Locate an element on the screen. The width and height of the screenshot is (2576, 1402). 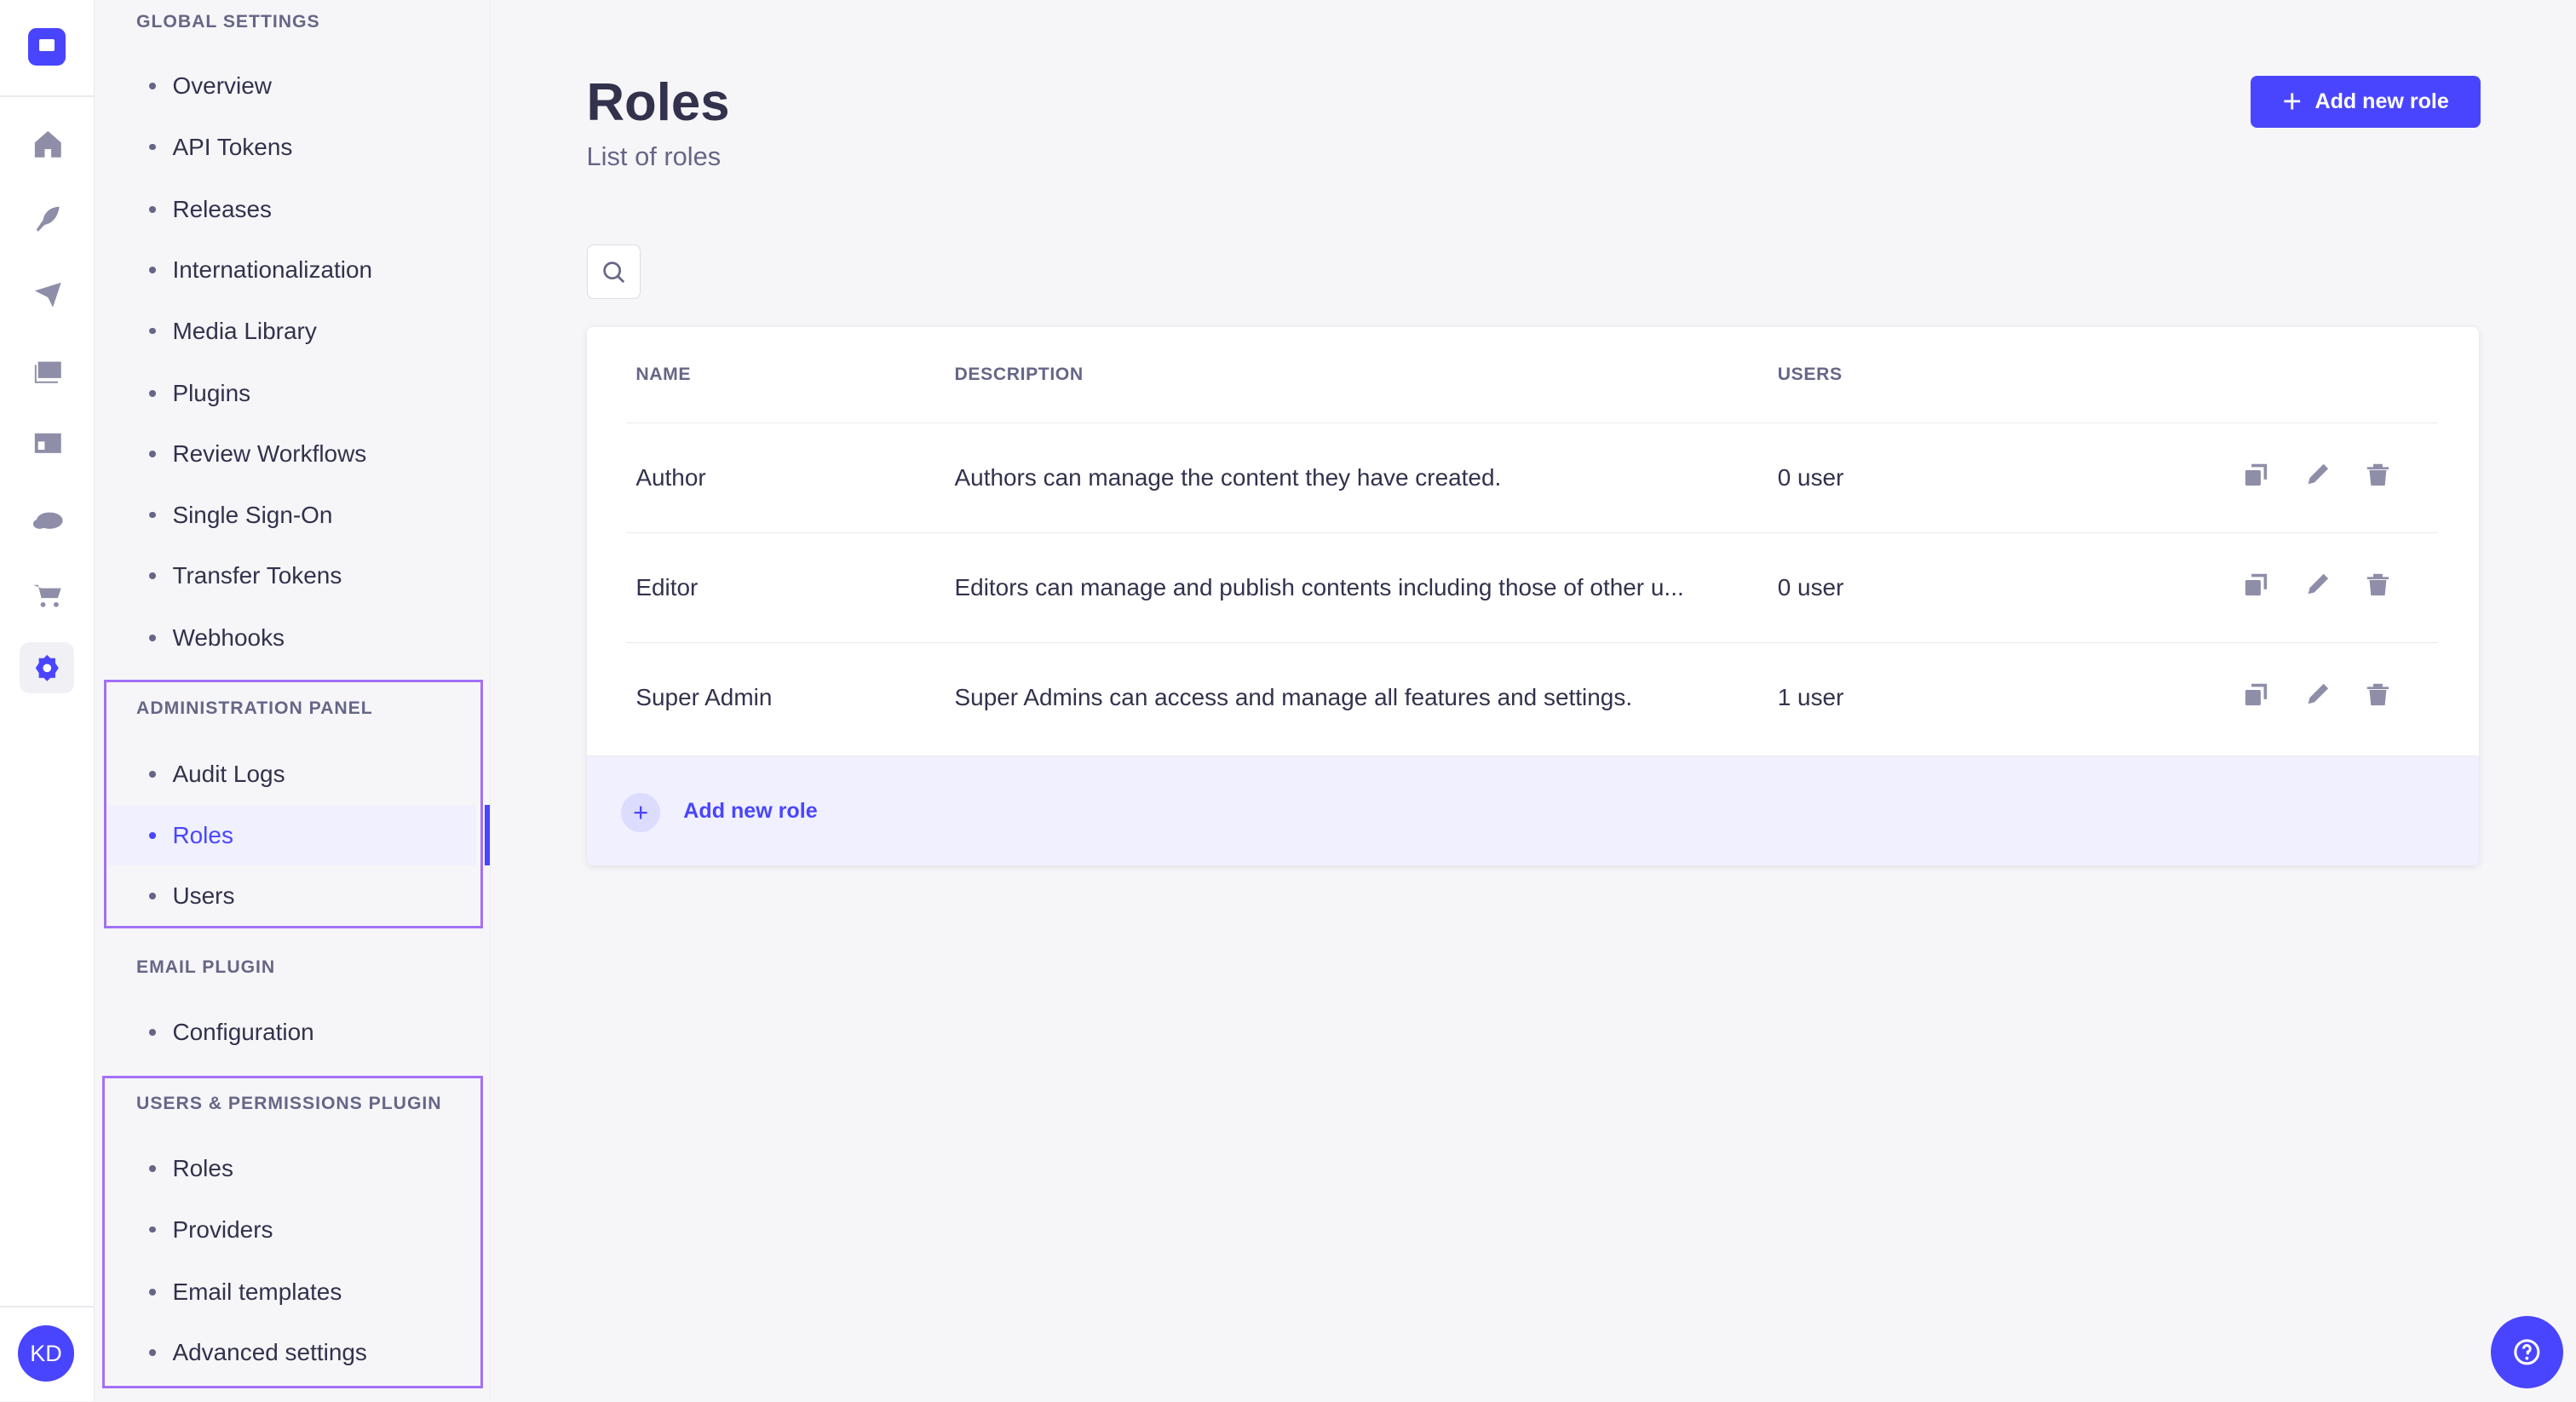
page-title: Roles is located at coordinates (658, 102).